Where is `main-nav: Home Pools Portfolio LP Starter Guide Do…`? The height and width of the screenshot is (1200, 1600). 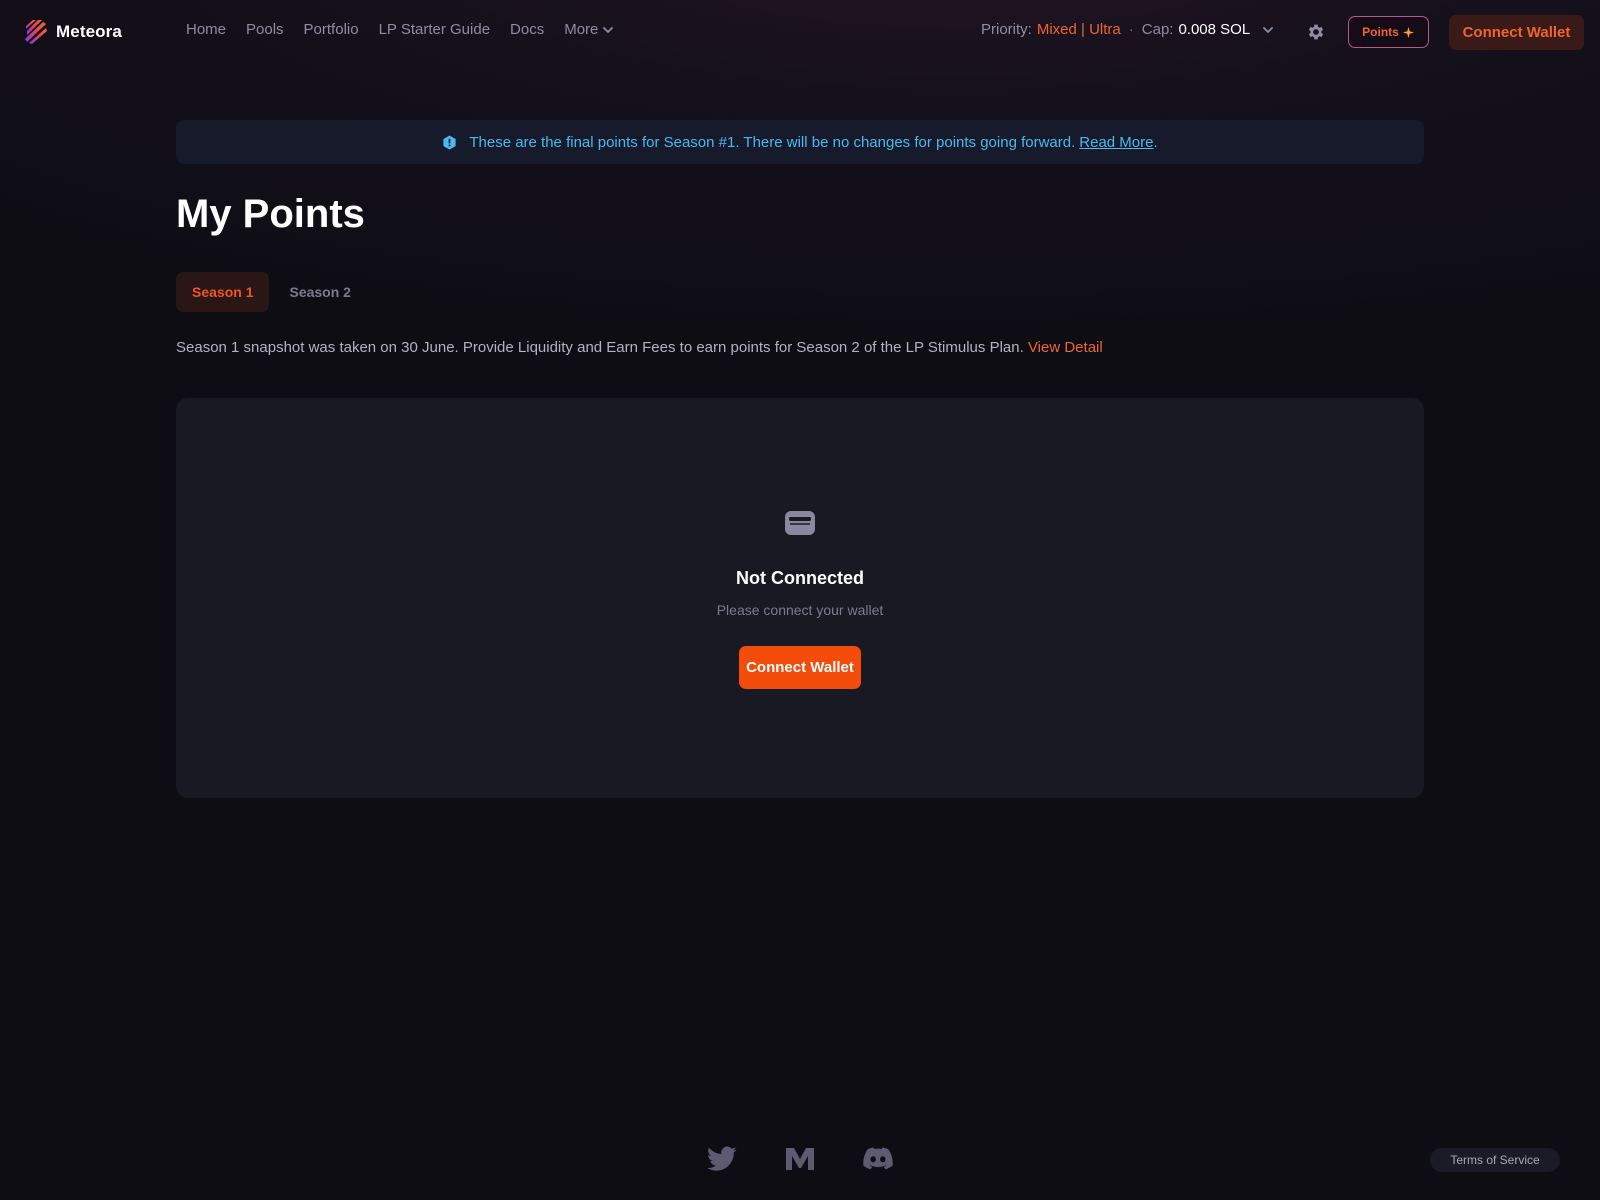
main-nav: Home Pools Portfolio LP Starter Guide Do… is located at coordinates (400, 29).